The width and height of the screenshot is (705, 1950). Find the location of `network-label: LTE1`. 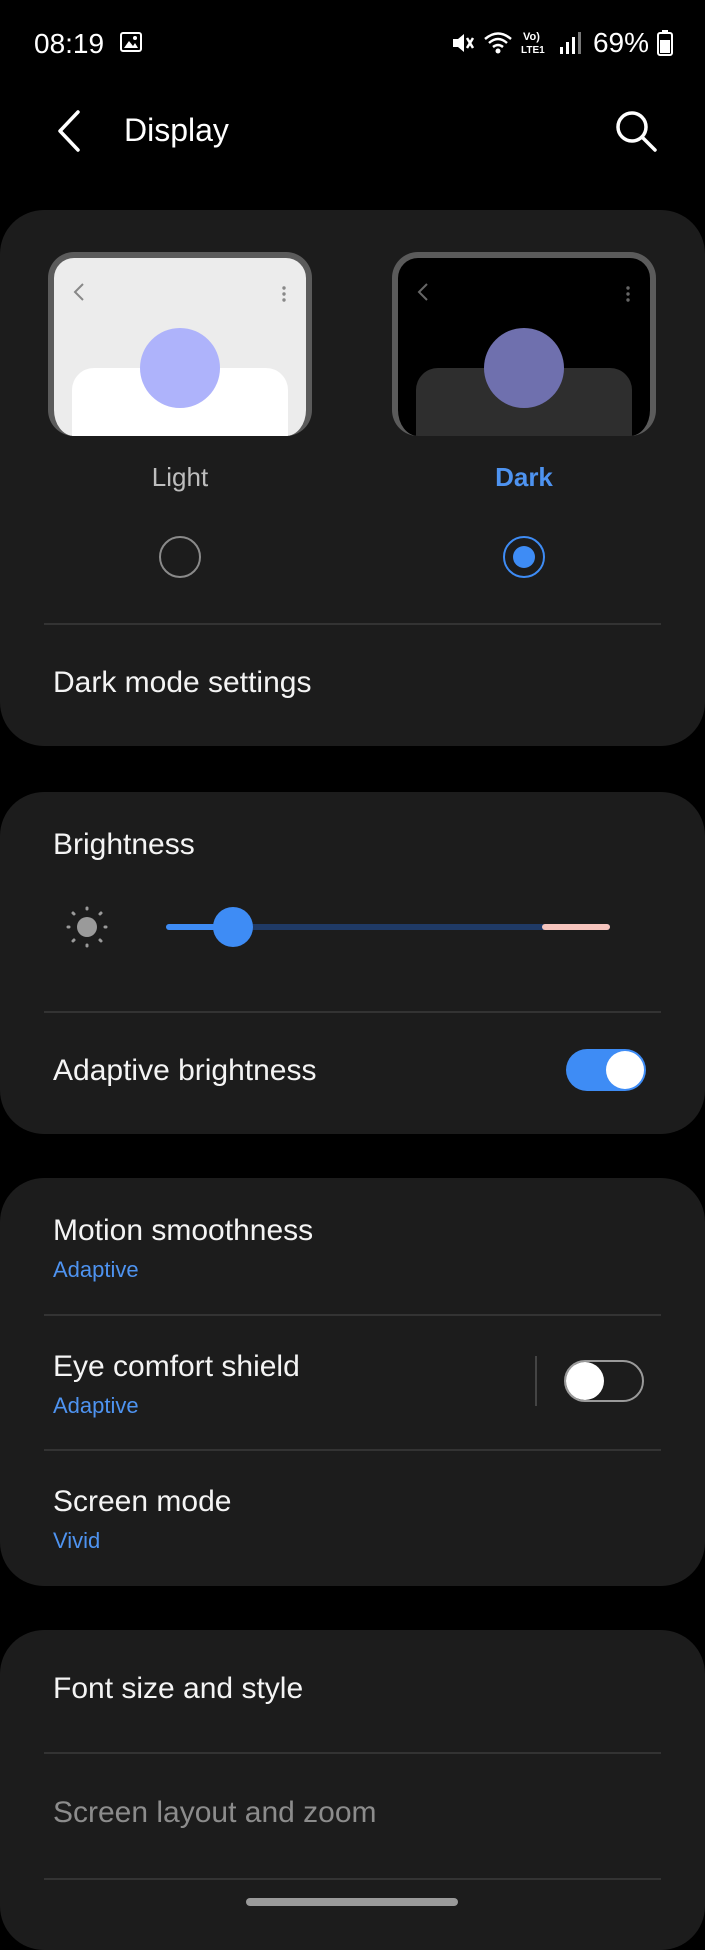

network-label: LTE1 is located at coordinates (533, 50).